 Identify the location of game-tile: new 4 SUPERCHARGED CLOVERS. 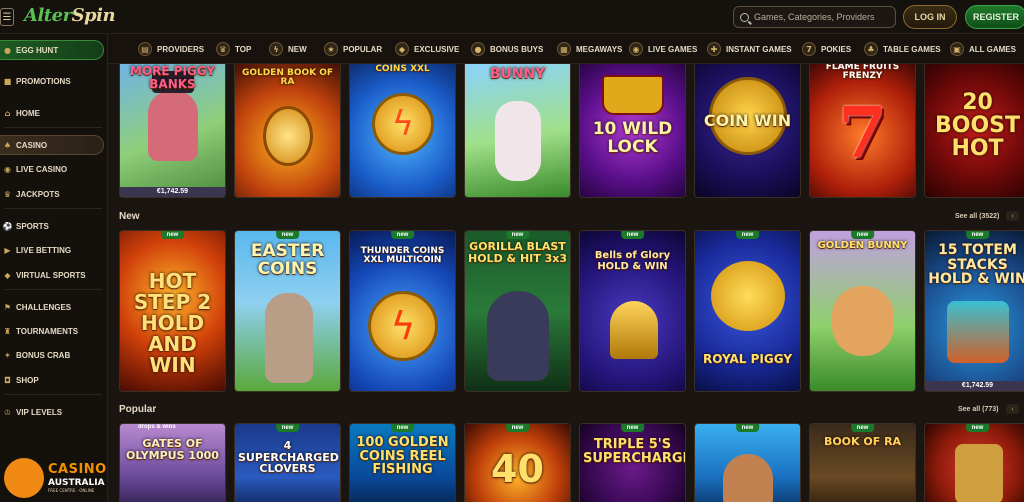
(287, 462).